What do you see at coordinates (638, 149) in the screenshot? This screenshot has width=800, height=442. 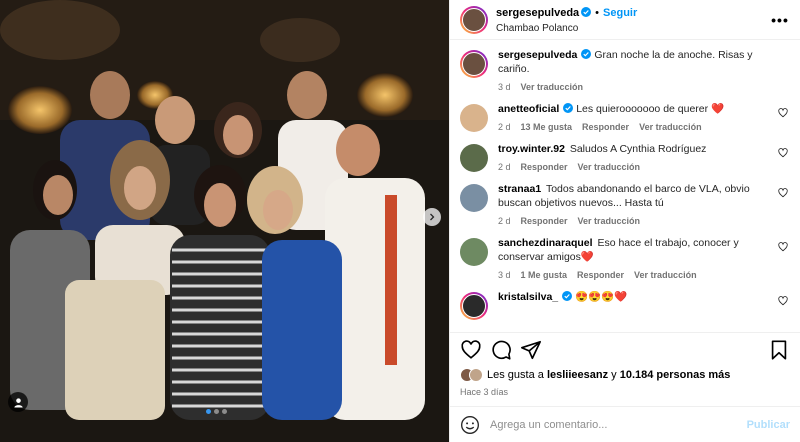 I see `comment-text: Saludos A Cynthia Rodríguez` at bounding box center [638, 149].